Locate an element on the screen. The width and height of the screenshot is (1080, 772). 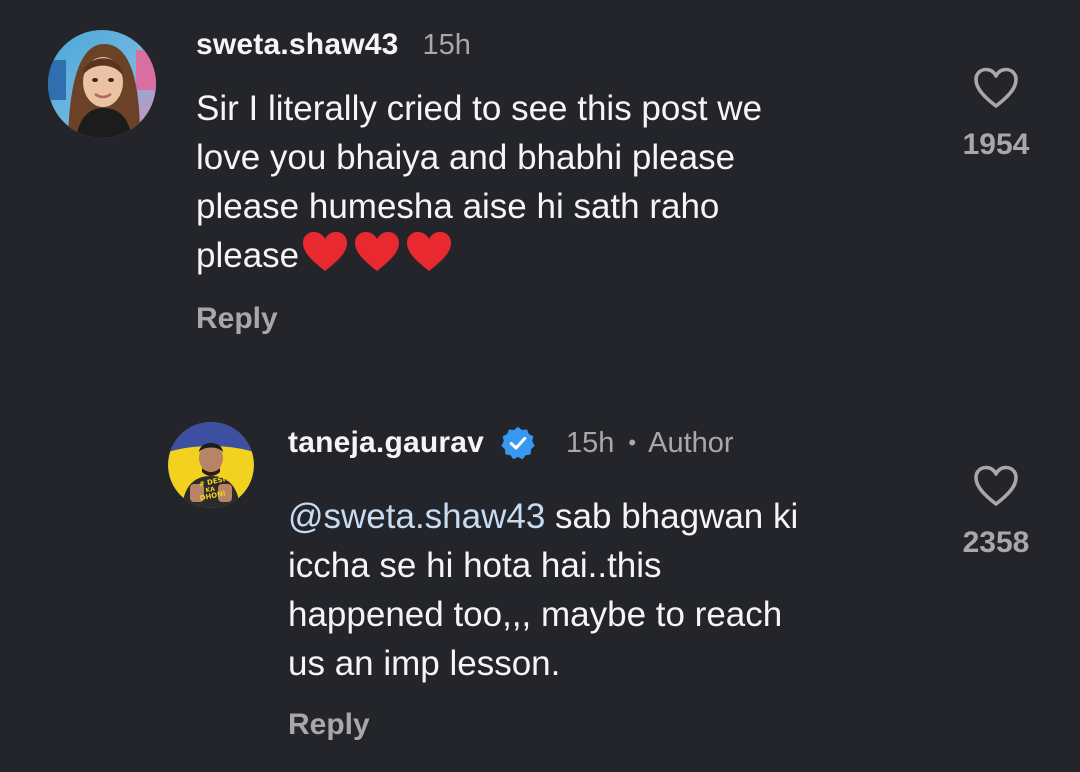
comment-line: love you bhaiya and bhabhi please is located at coordinates (466, 157).